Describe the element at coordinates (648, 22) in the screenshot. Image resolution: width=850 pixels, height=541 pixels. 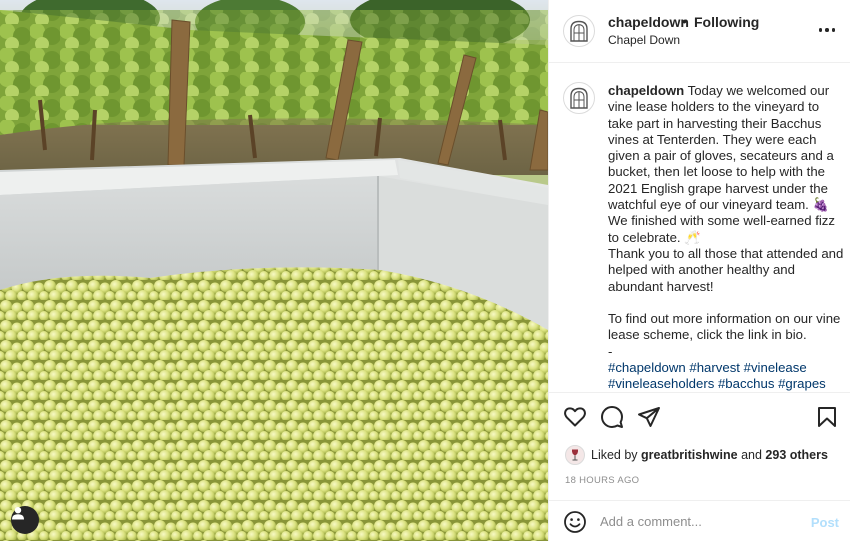
I see `header-username: chapeldown` at that location.